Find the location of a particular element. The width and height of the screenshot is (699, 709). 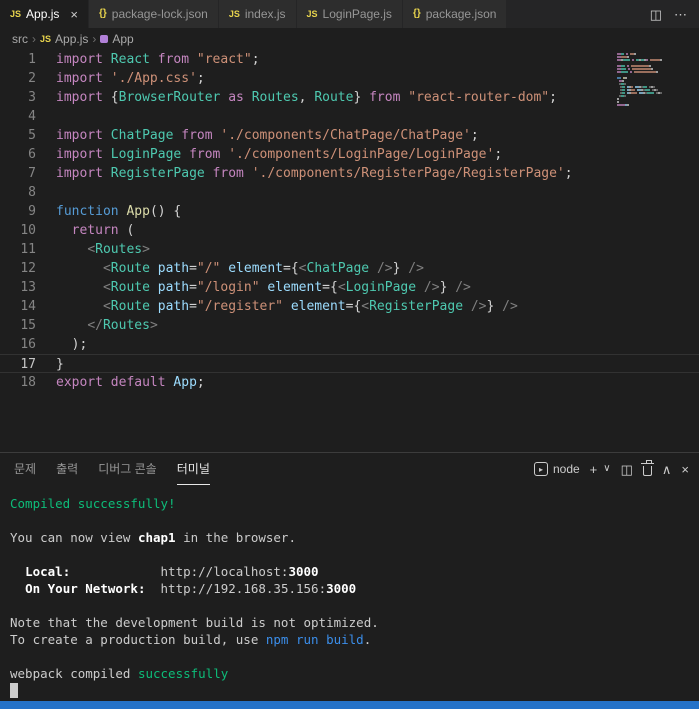

terminal-line: Compiled successfully! is located at coordinates (93, 503).